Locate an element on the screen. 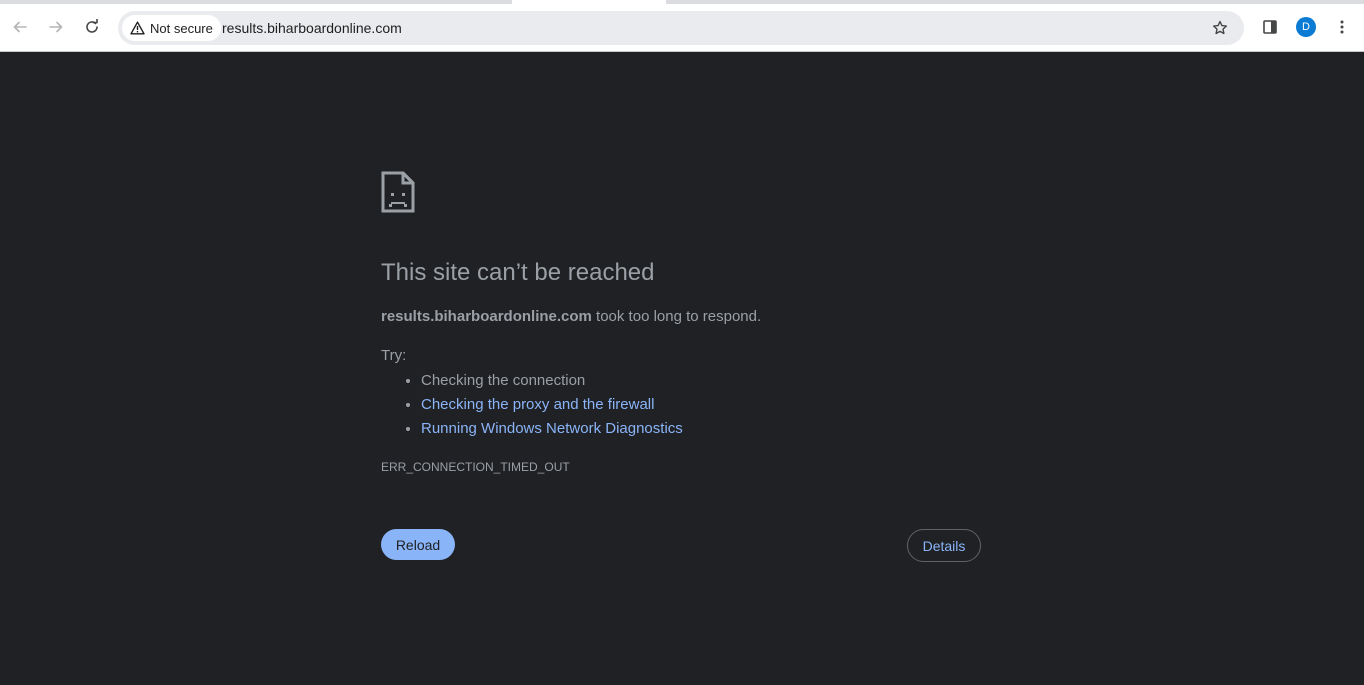 The height and width of the screenshot is (685, 1364). back-button is located at coordinates (20, 27).